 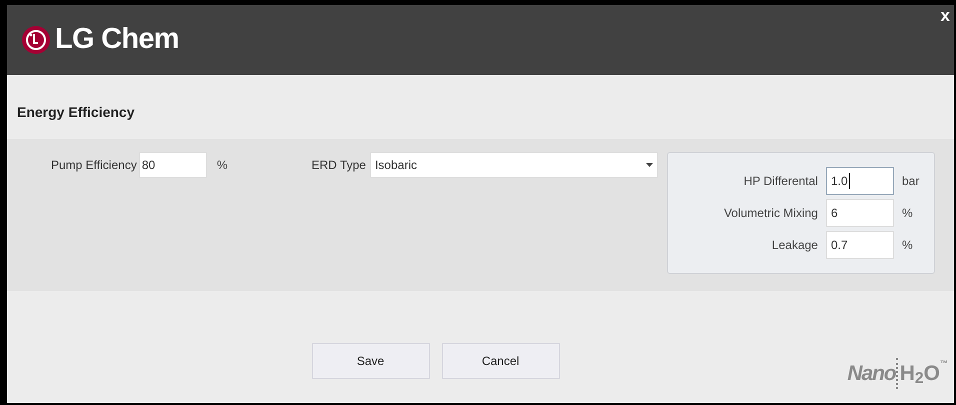 What do you see at coordinates (514, 165) in the screenshot?
I see `erd-type-dropdown: Isobaric` at bounding box center [514, 165].